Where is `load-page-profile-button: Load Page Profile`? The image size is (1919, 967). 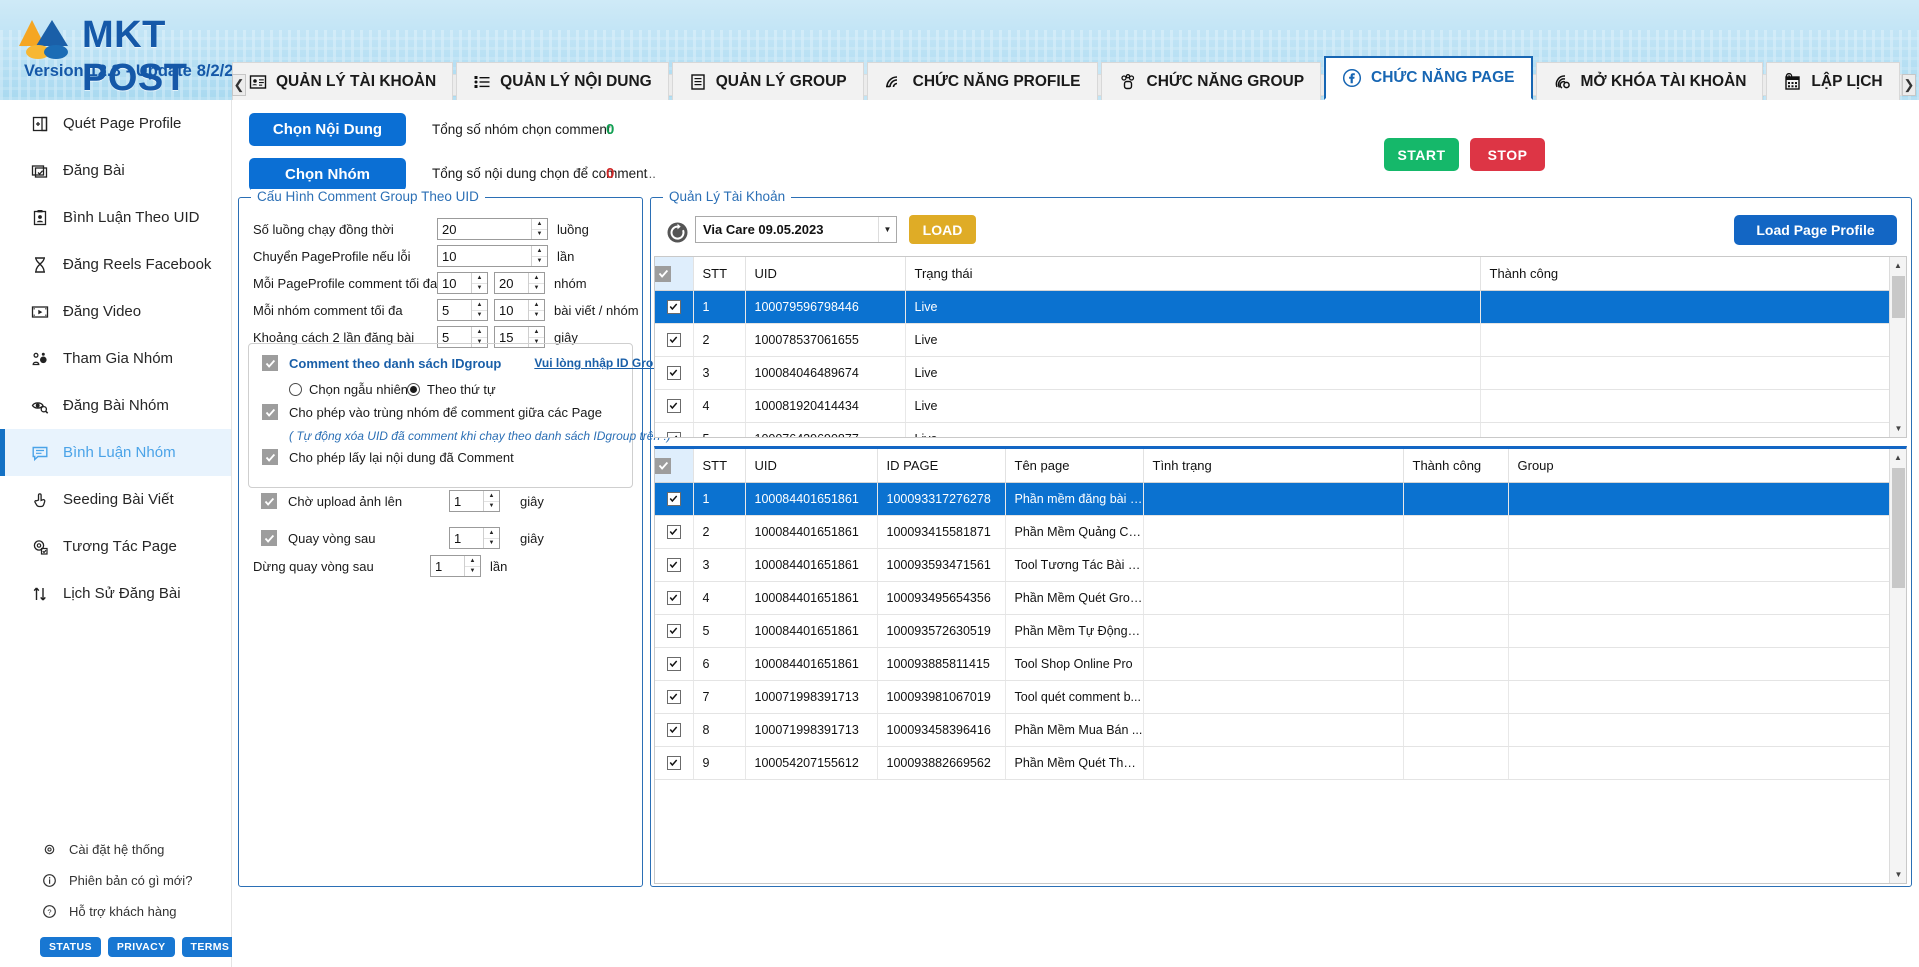
load-page-profile-button: Load Page Profile is located at coordinates (1815, 230).